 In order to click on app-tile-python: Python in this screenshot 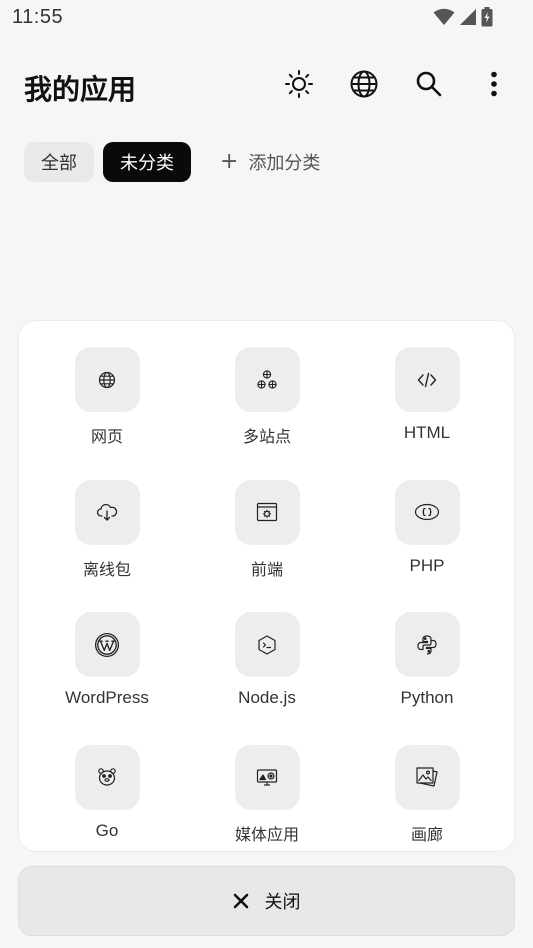, I will do `click(427, 678)`.